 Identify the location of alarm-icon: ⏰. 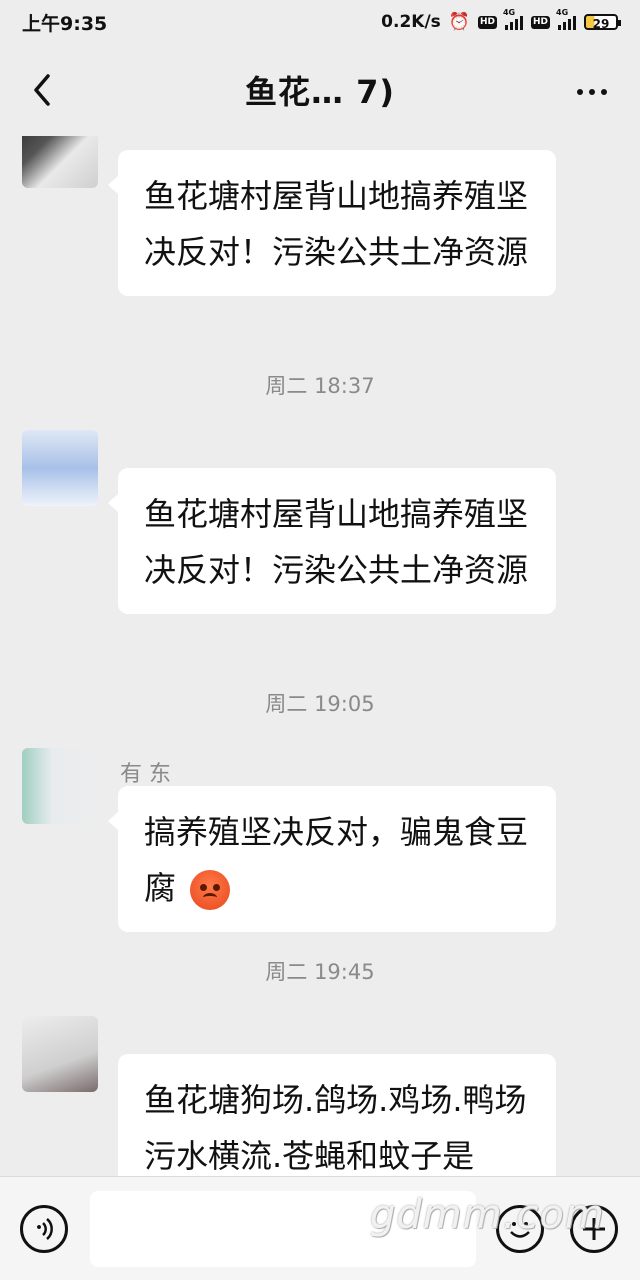
(459, 22).